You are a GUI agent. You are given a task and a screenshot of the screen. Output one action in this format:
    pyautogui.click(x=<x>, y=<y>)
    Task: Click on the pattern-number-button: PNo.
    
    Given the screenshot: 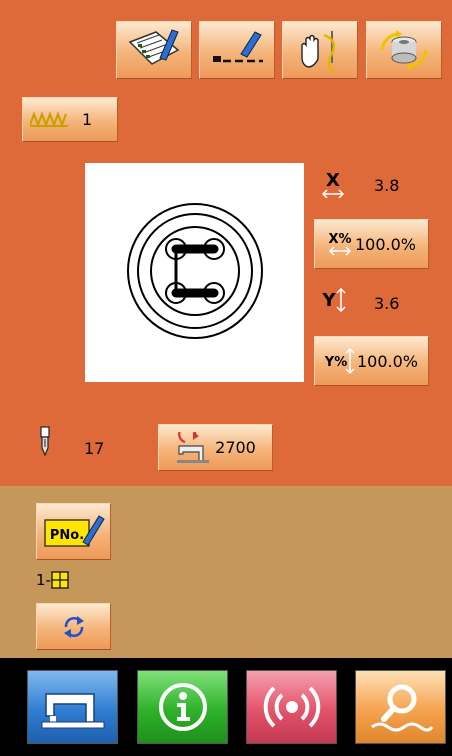 What is the action you would take?
    pyautogui.click(x=73, y=531)
    